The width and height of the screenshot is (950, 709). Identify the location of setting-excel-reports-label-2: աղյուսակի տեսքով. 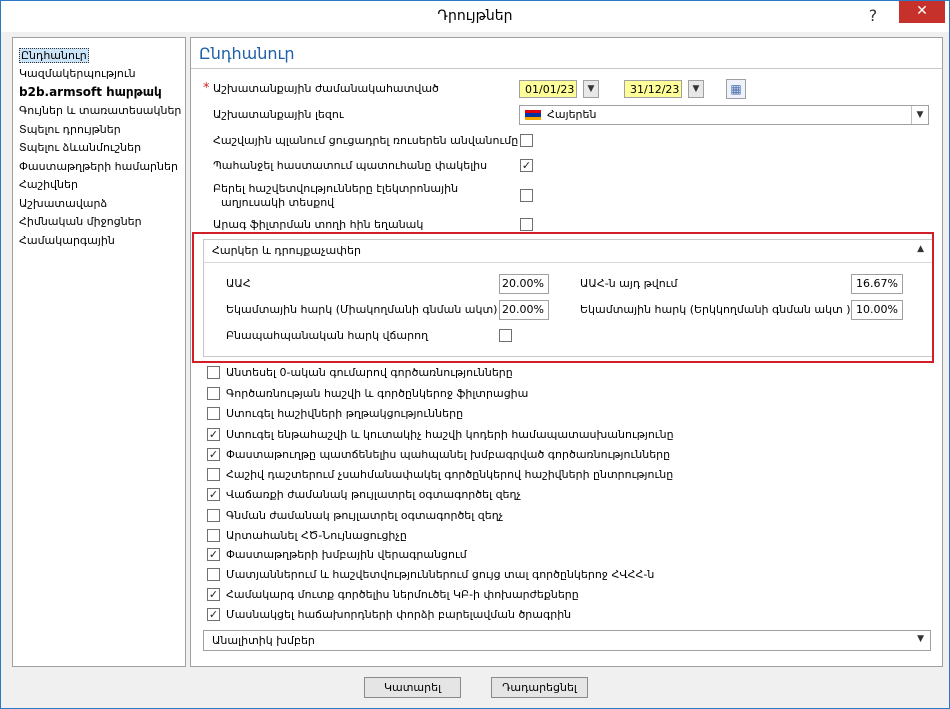
(278, 202).